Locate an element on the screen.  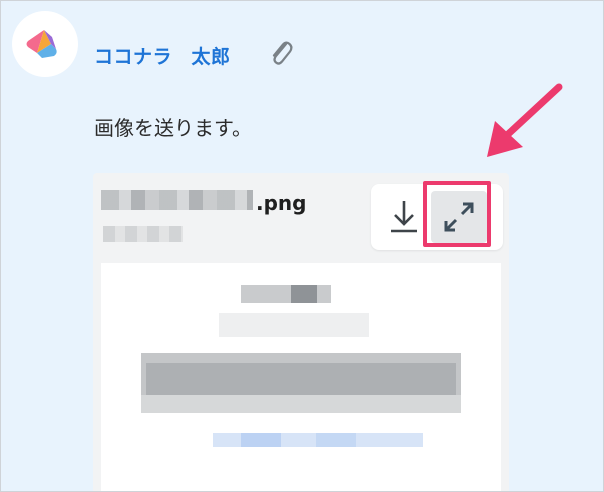
filename-blurred is located at coordinates (177, 200).